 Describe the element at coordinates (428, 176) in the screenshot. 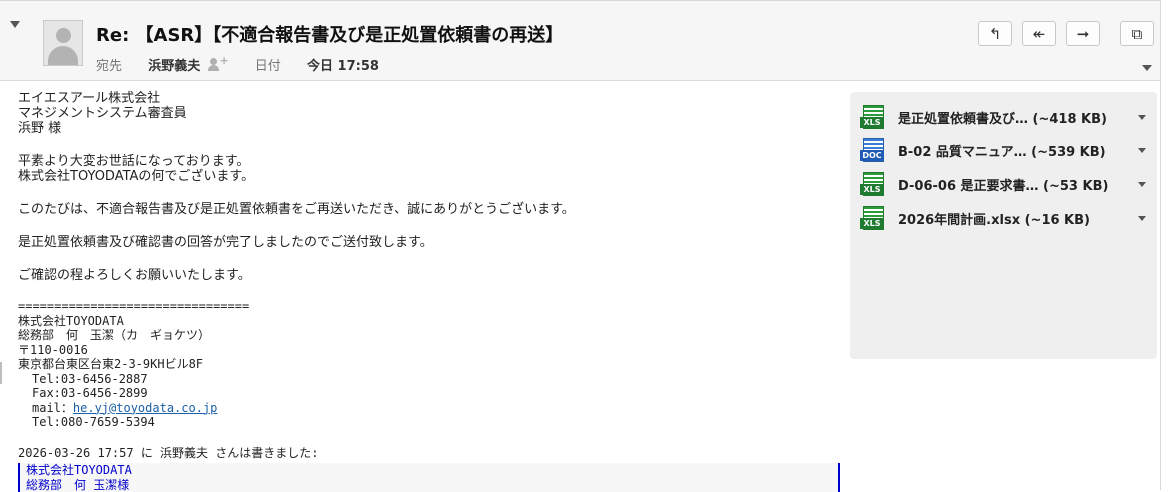

I see `intro-line: 株式会社TOYODATAの何でございます。` at that location.